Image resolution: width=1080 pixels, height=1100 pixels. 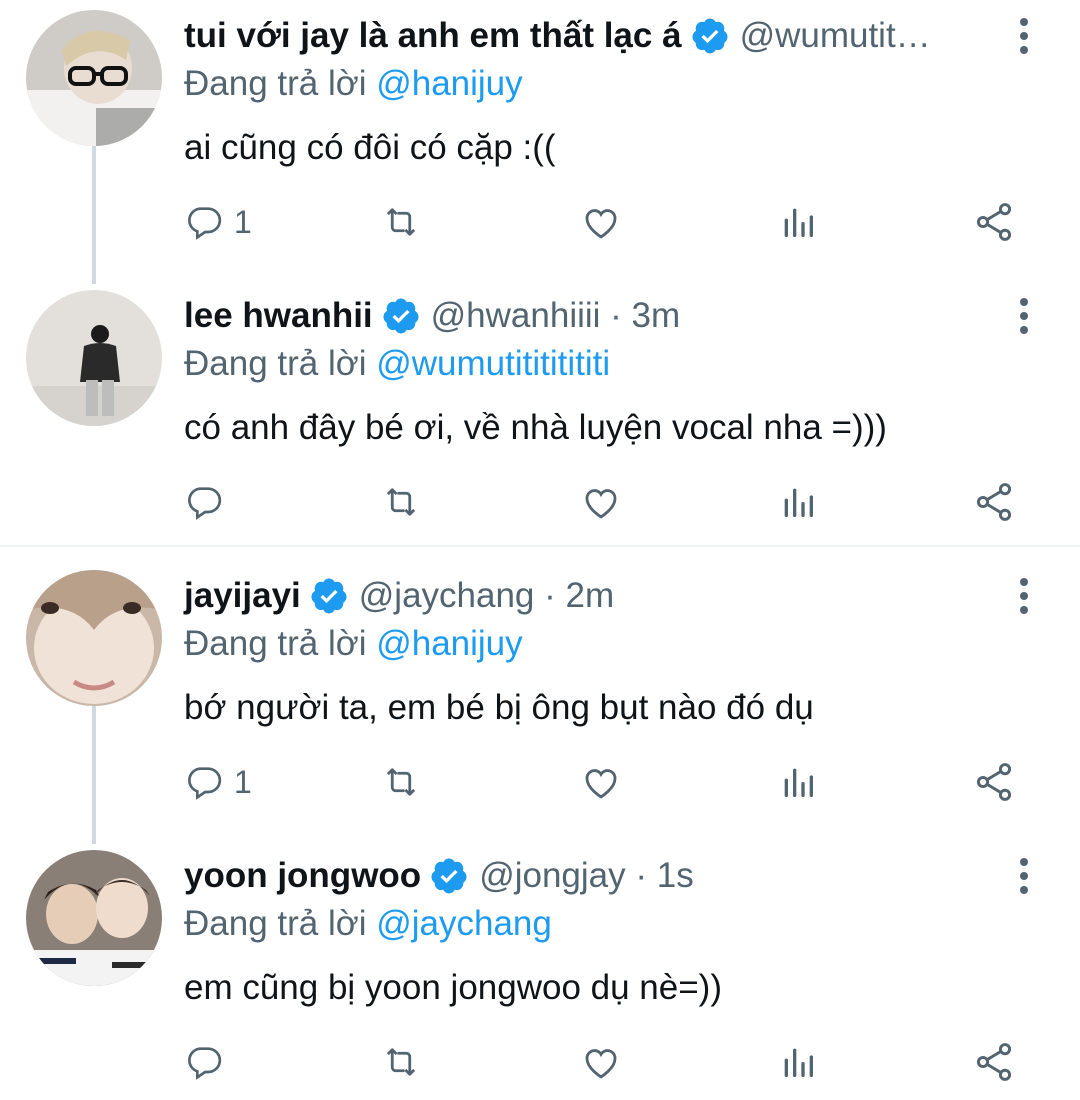 I want to click on tweet-text: bớ người ta, em bé bị ông bụt nào đó dụ, so click(x=499, y=707).